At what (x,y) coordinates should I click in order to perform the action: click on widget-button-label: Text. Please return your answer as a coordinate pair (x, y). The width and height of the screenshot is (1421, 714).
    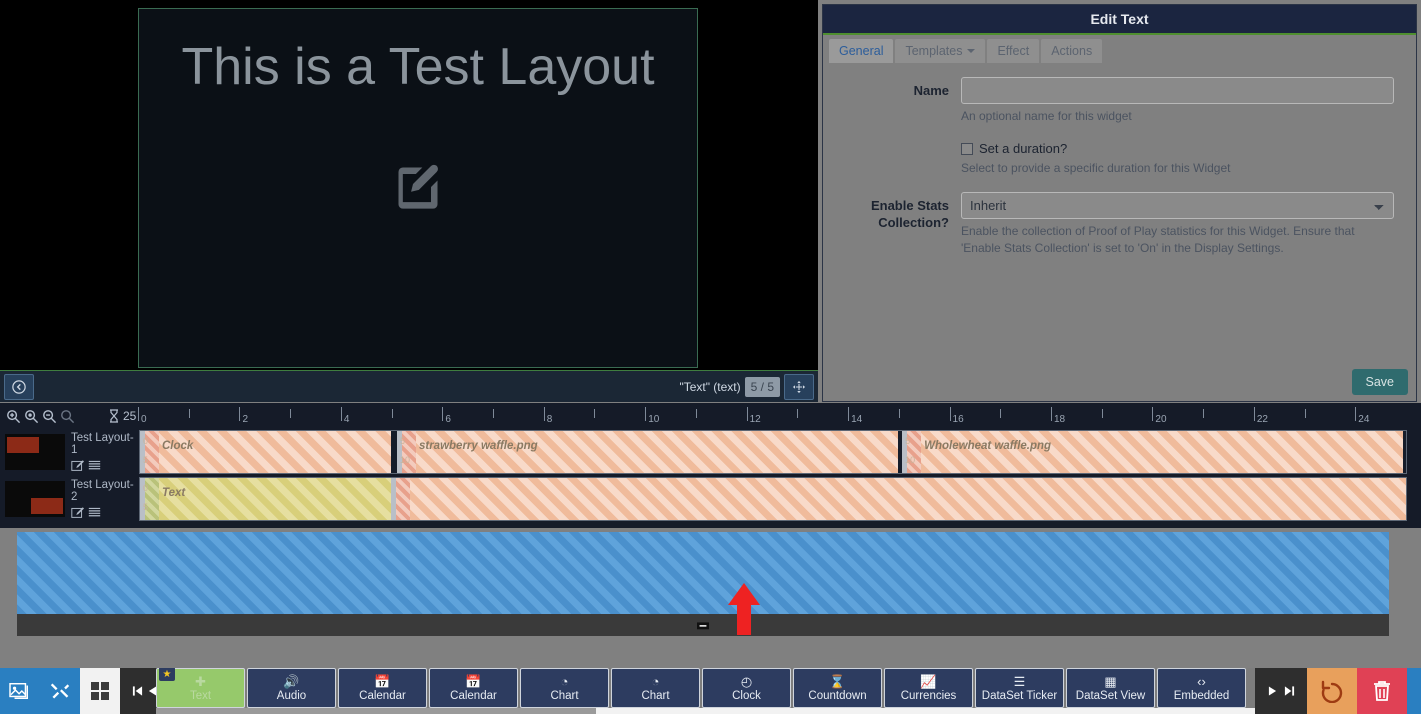
    Looking at the image, I should click on (200, 695).